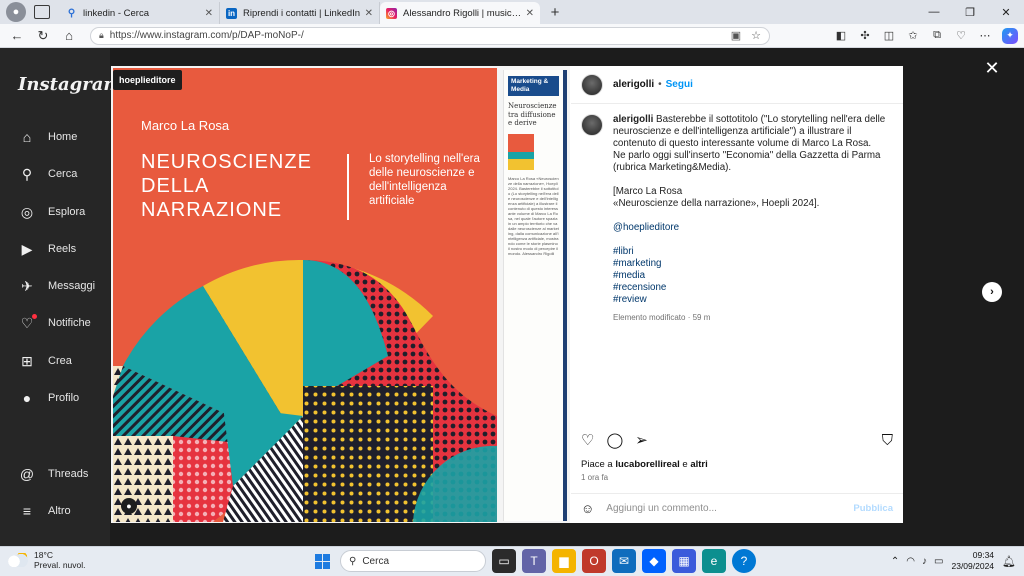  Describe the element at coordinates (48, 137) in the screenshot. I see `sidebar-item-home: ⌂ Home` at that location.